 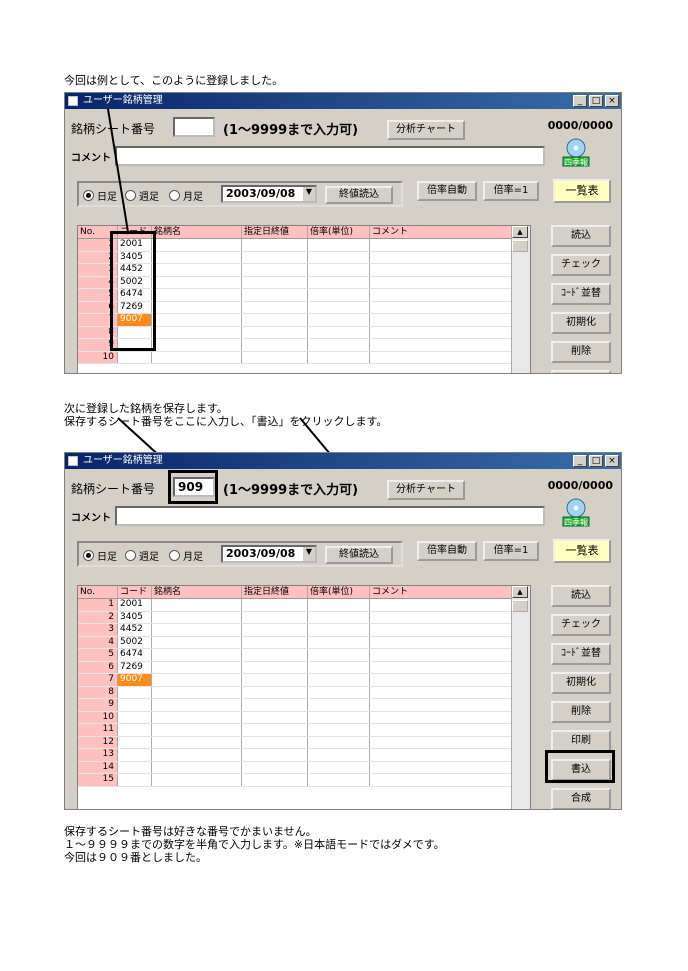 I want to click on read-close-button: 終値読込, so click(x=359, y=555).